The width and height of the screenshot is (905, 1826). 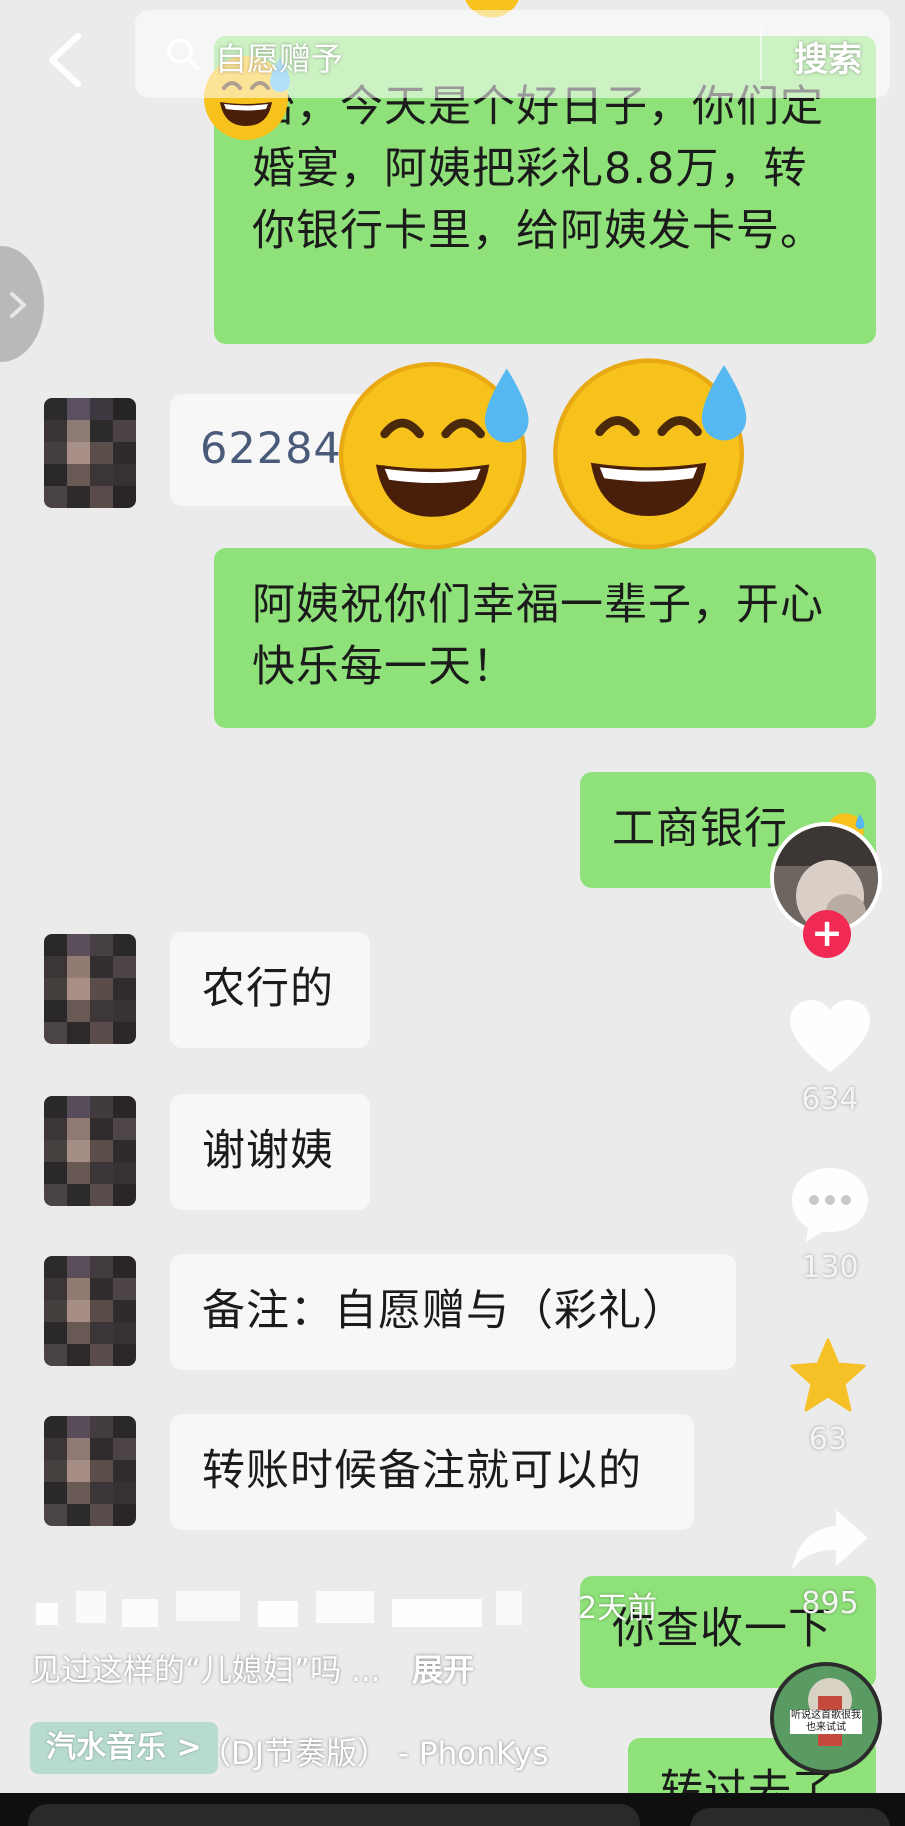 I want to click on music-disc: 听说这首歌很我也来试试, so click(x=826, y=1718).